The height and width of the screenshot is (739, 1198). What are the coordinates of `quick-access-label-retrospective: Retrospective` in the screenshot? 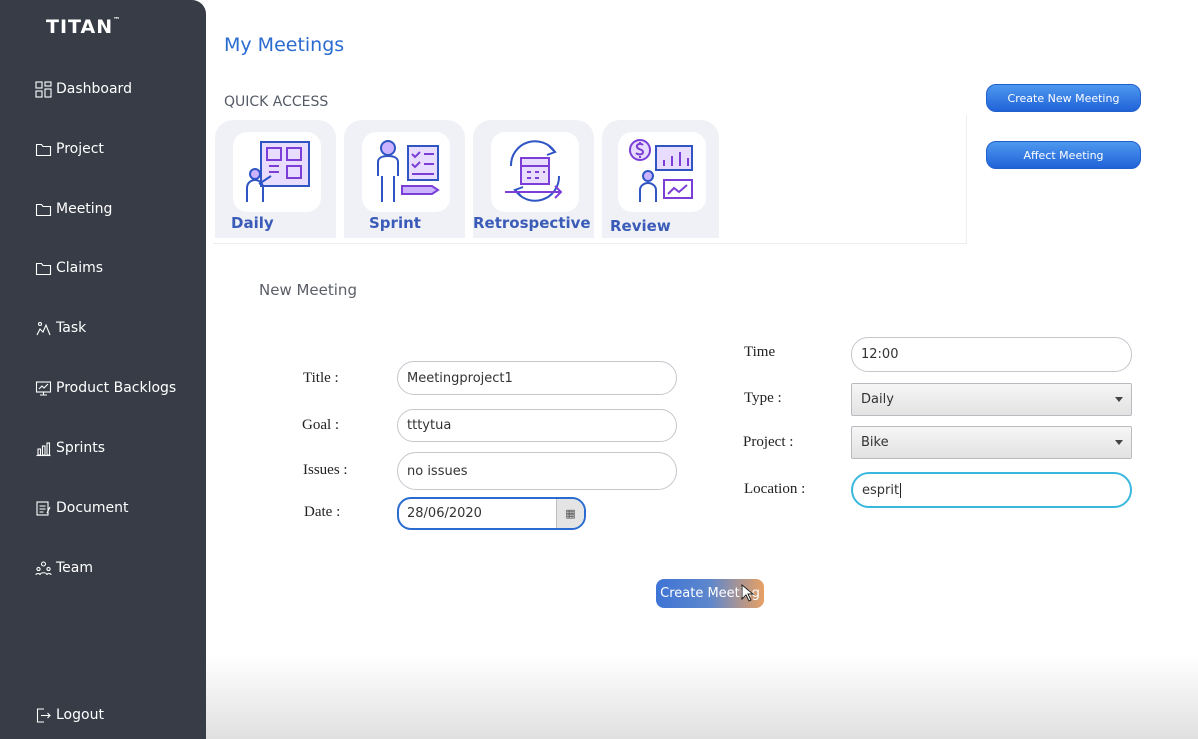 It's located at (532, 223).